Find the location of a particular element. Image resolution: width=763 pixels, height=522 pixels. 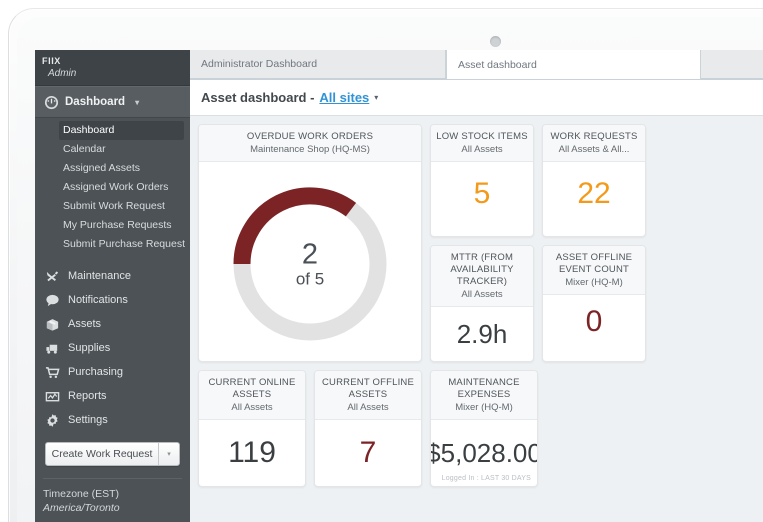

truck-icon is located at coordinates (52, 348).